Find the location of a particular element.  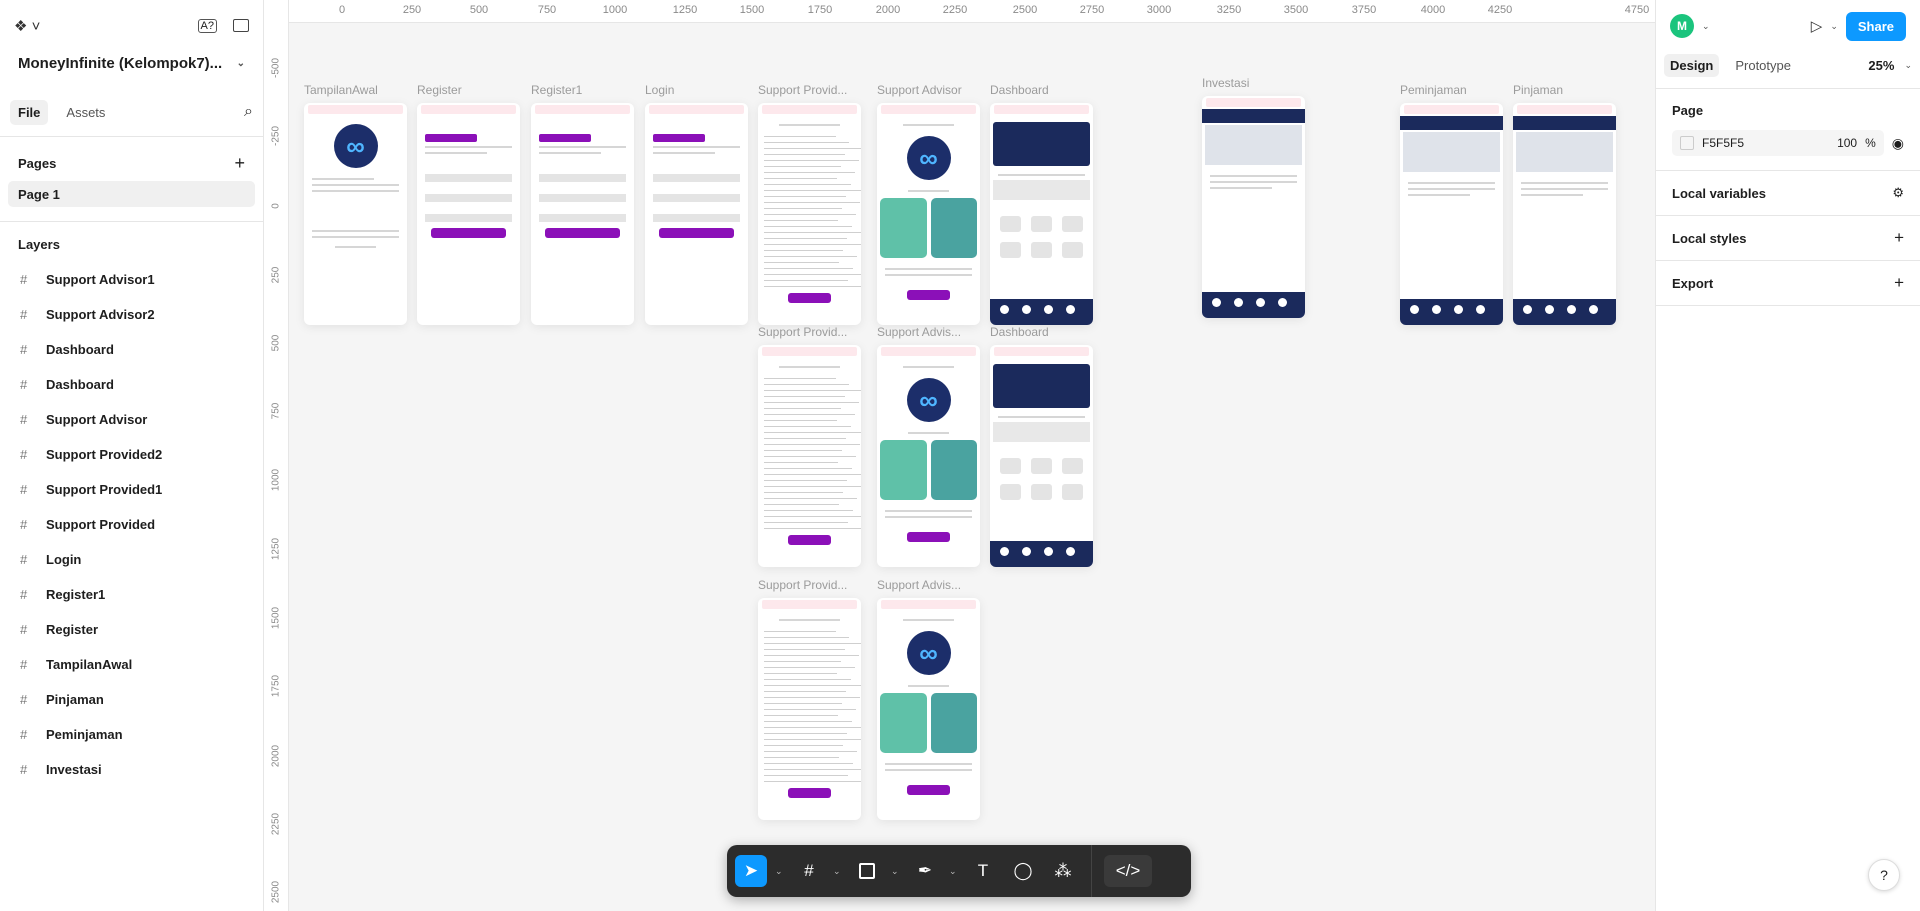

page-opacity-input: 100 is located at coordinates (1847, 143).